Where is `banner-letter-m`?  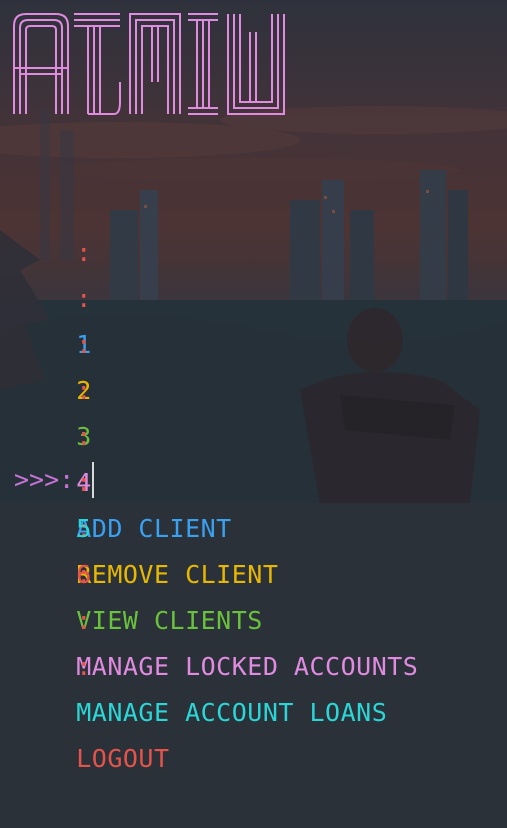 banner-letter-m is located at coordinates (155, 63).